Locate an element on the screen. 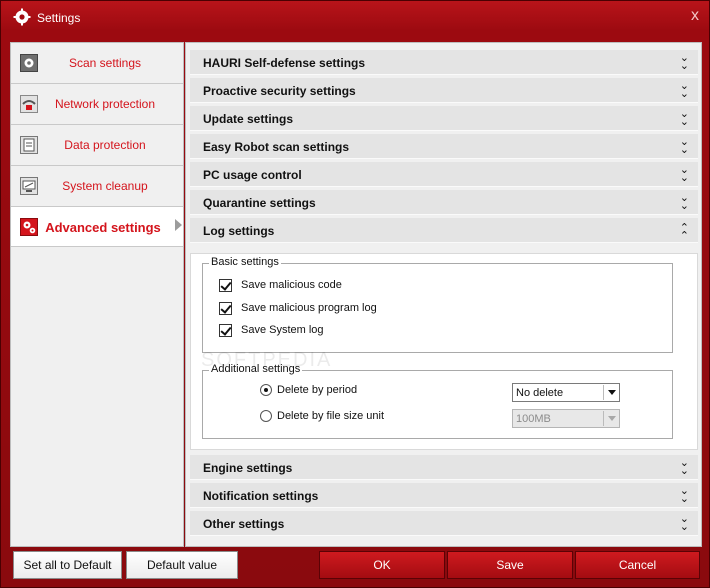 The image size is (710, 588). title-bar: Settings x is located at coordinates (355, 18).